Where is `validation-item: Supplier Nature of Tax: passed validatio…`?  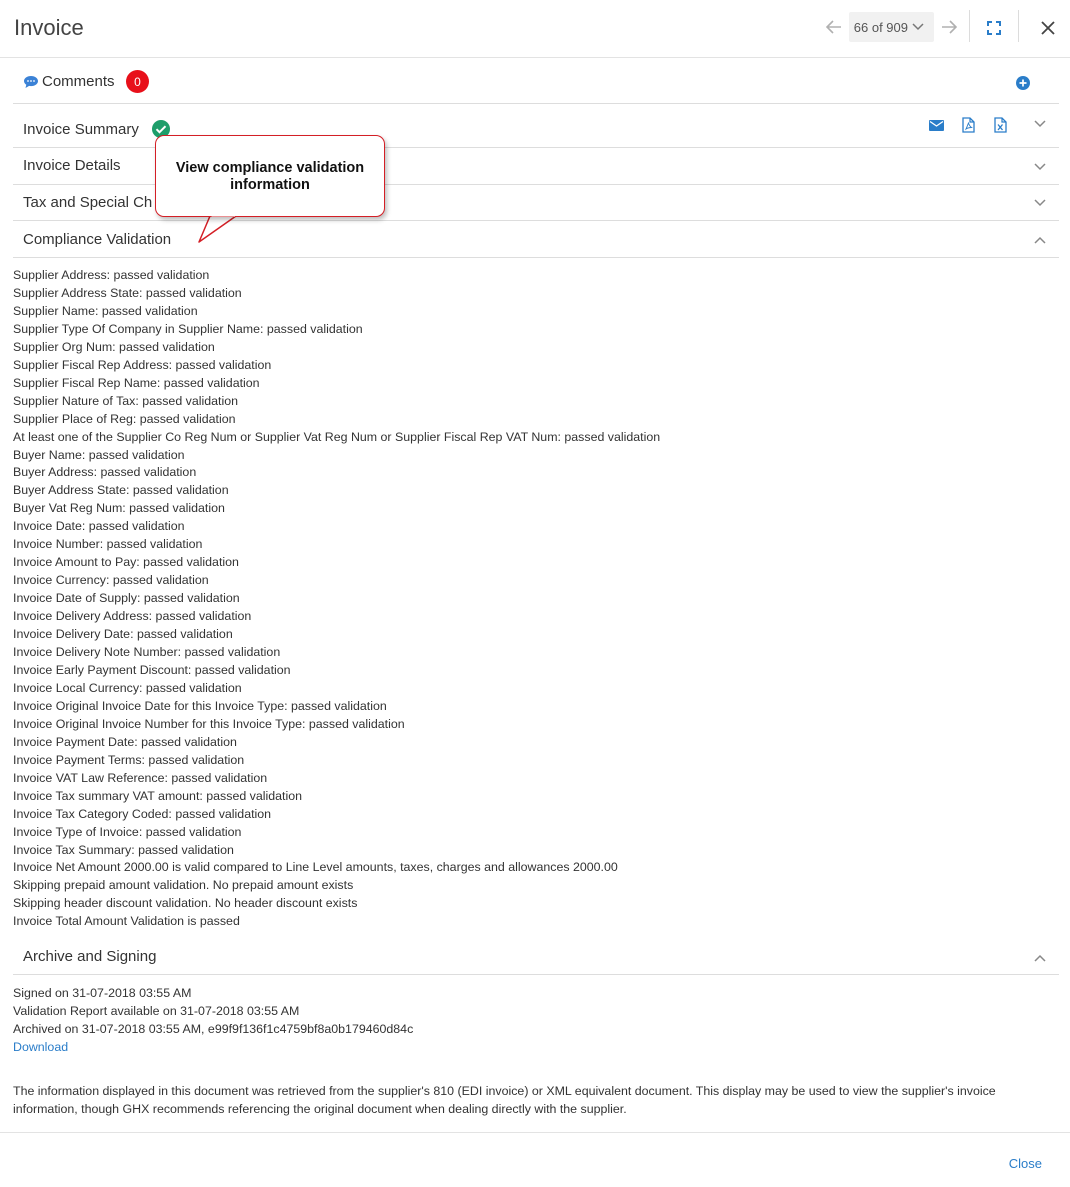
validation-item: Supplier Nature of Tax: passed validatio… is located at coordinates (126, 400).